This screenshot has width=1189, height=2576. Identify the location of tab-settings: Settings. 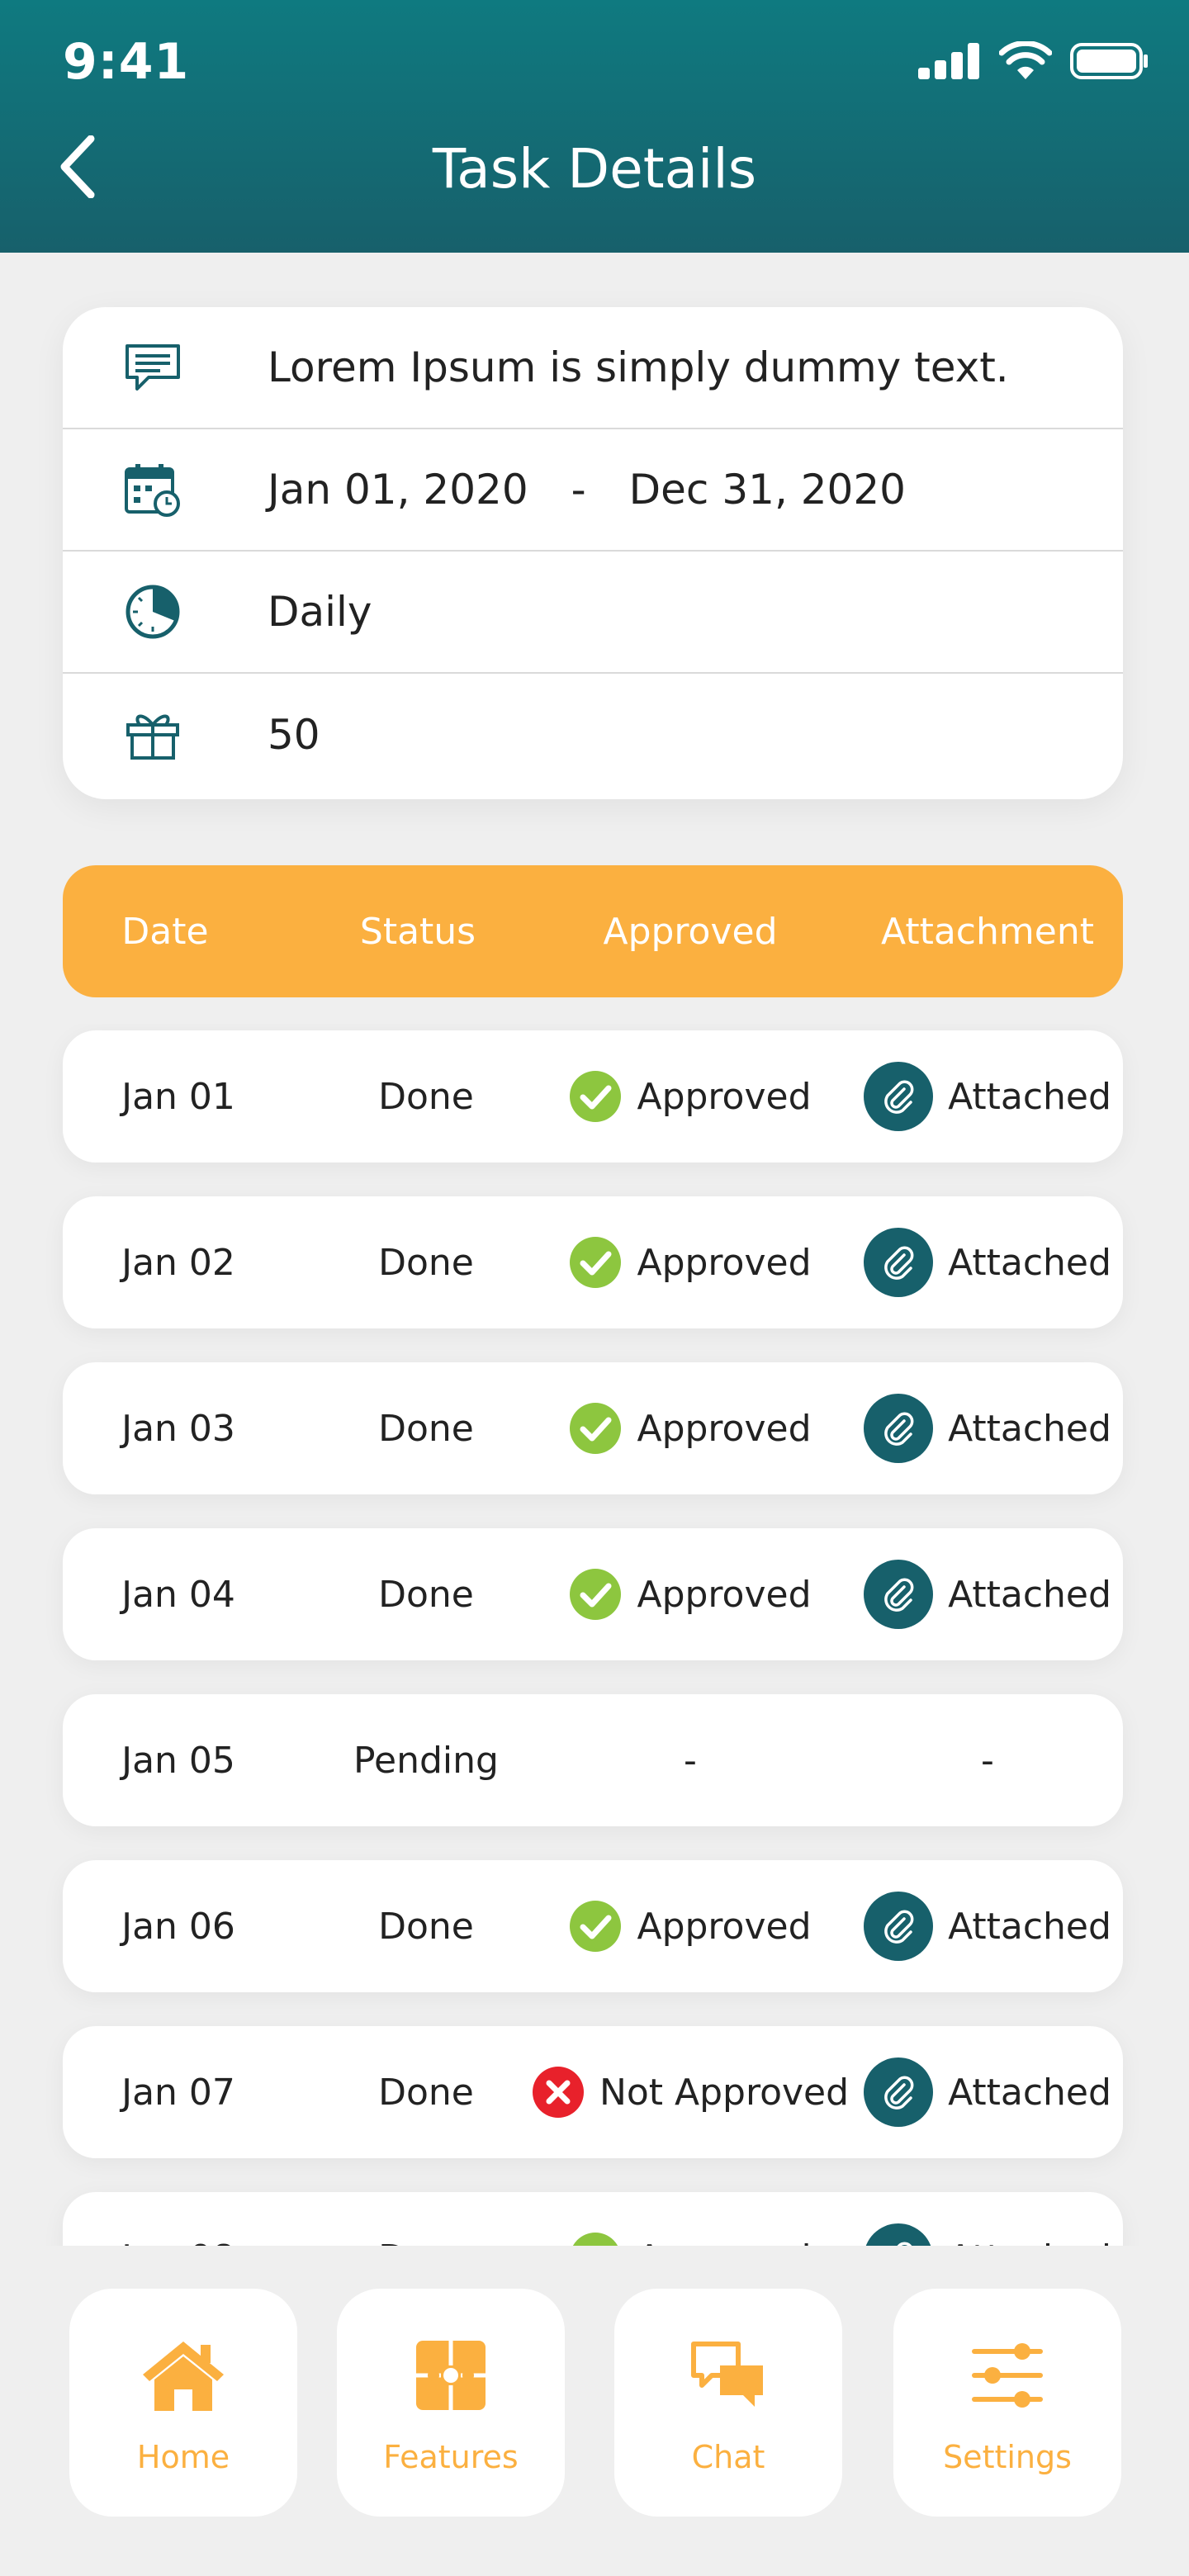
(1007, 2403).